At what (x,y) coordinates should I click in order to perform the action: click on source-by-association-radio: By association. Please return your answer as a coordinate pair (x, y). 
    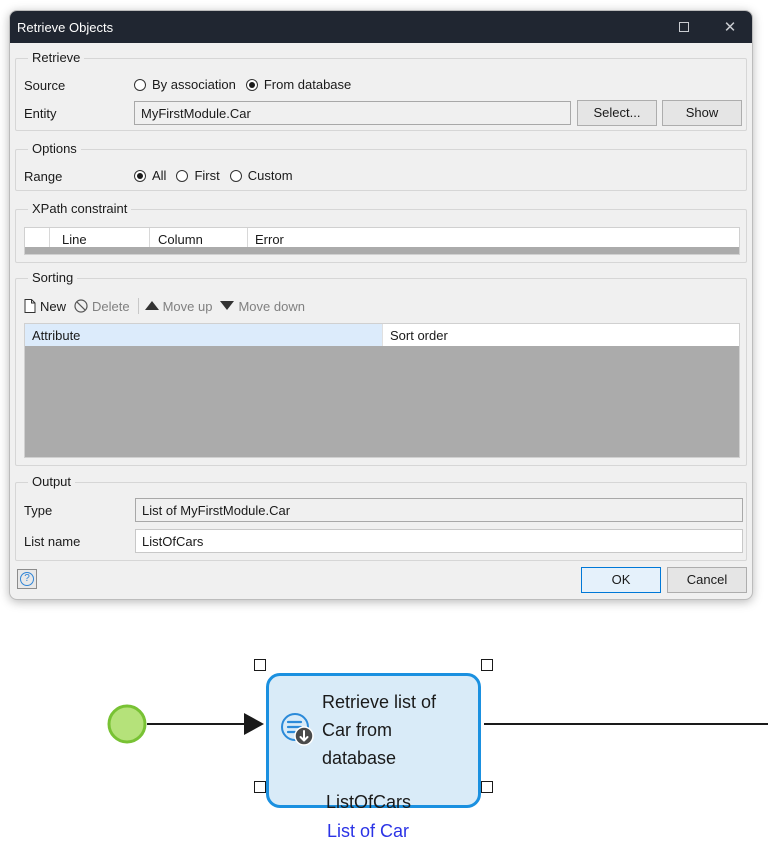
    Looking at the image, I should click on (185, 84).